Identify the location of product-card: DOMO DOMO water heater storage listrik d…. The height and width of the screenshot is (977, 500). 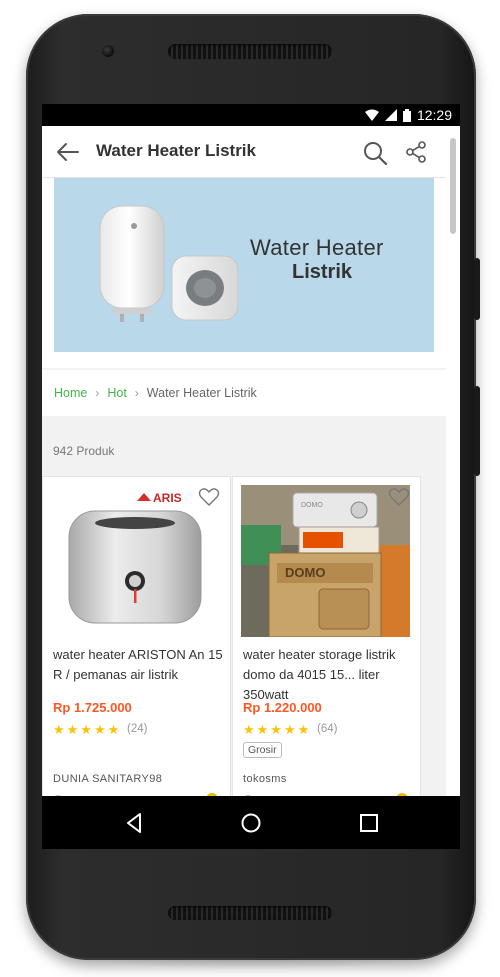
(326, 636).